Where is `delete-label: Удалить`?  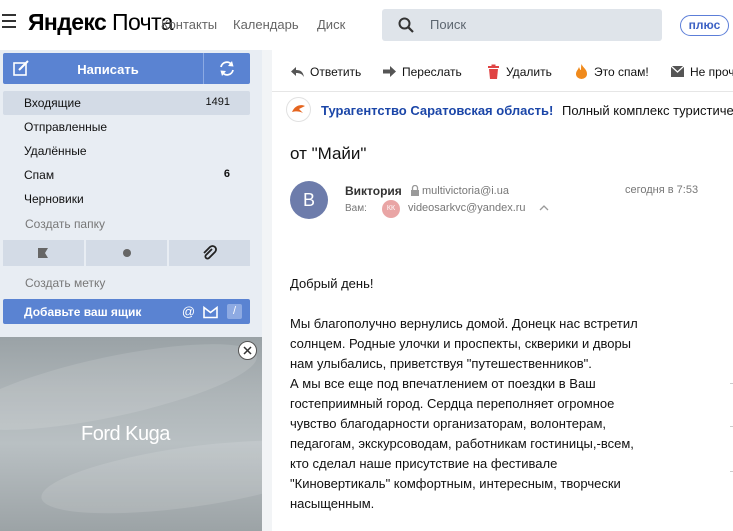 delete-label: Удалить is located at coordinates (529, 72).